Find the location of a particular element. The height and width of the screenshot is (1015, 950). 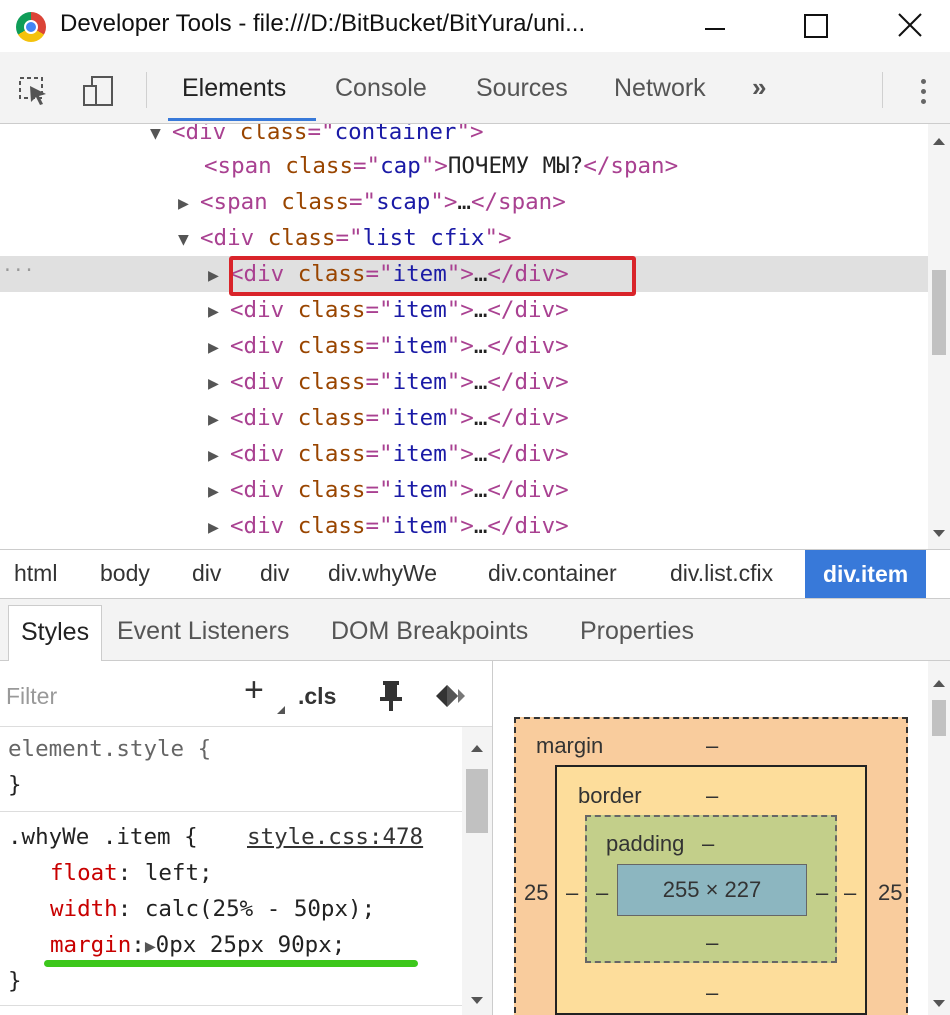

pin-icon is located at coordinates (391, 696).